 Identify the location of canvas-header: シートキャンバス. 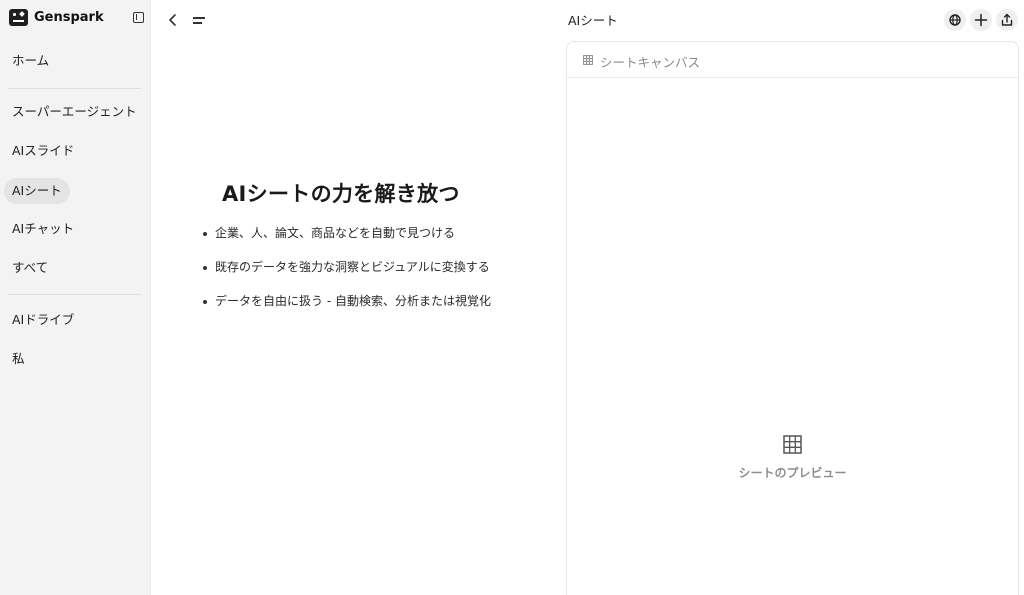
(792, 60).